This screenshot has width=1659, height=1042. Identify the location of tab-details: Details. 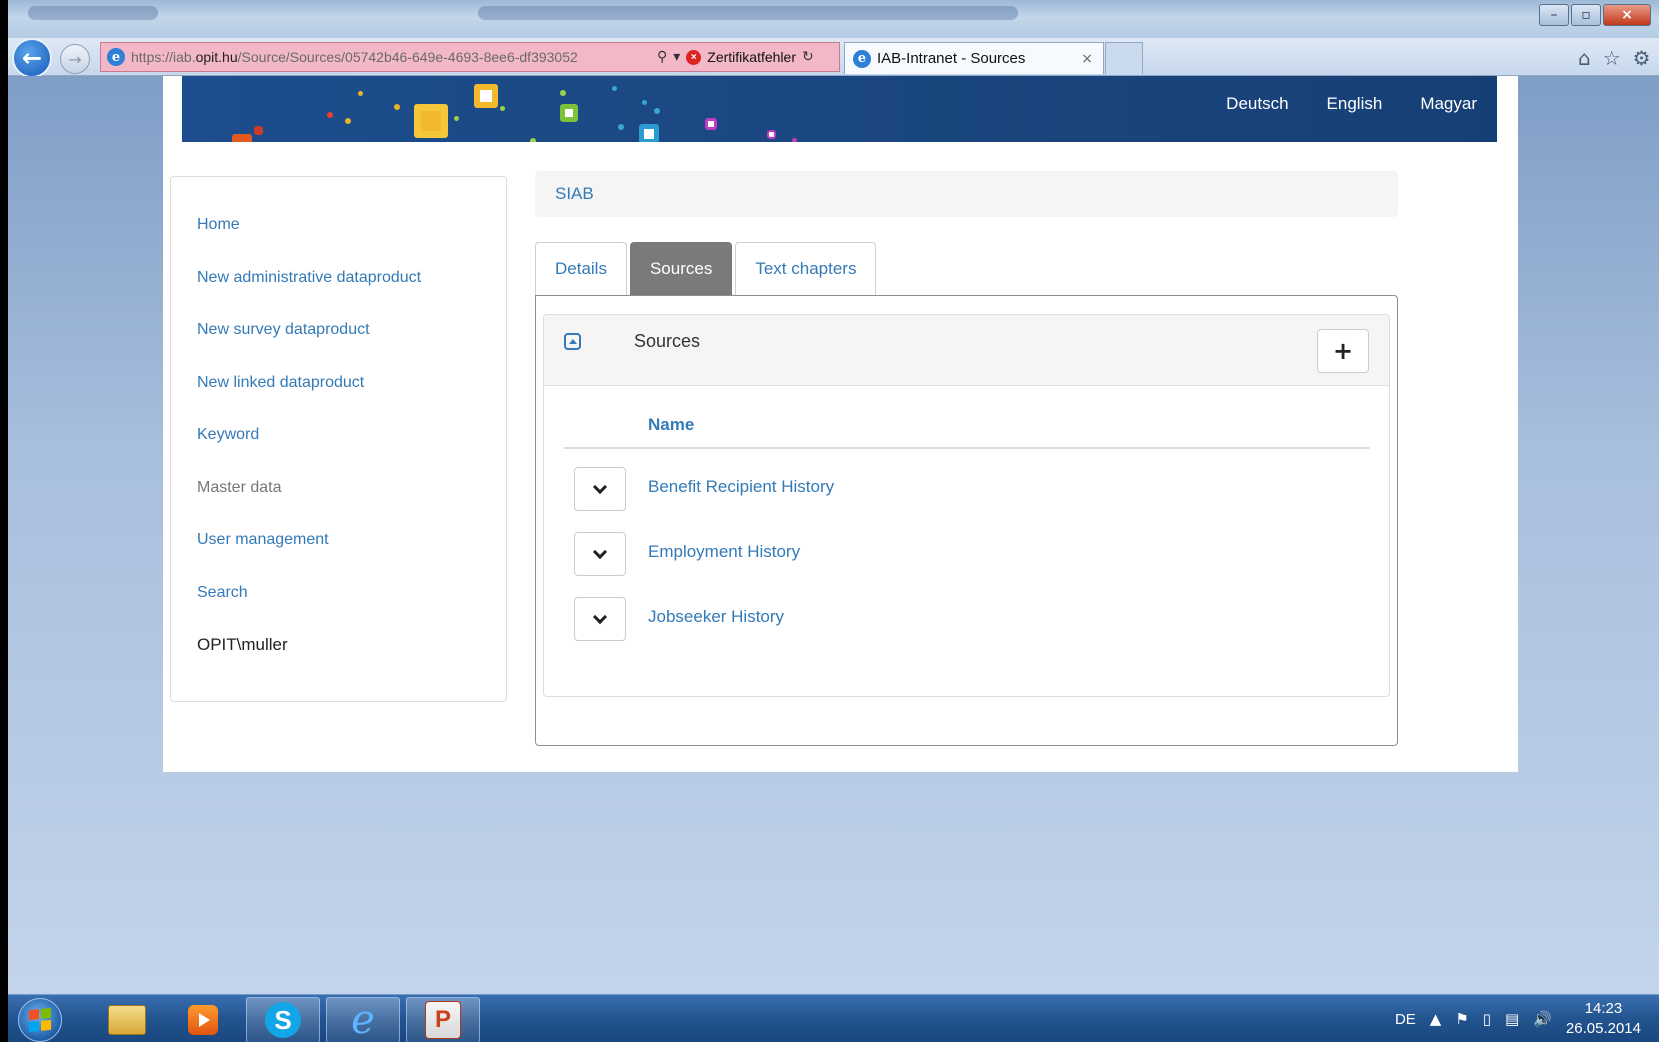
(581, 268).